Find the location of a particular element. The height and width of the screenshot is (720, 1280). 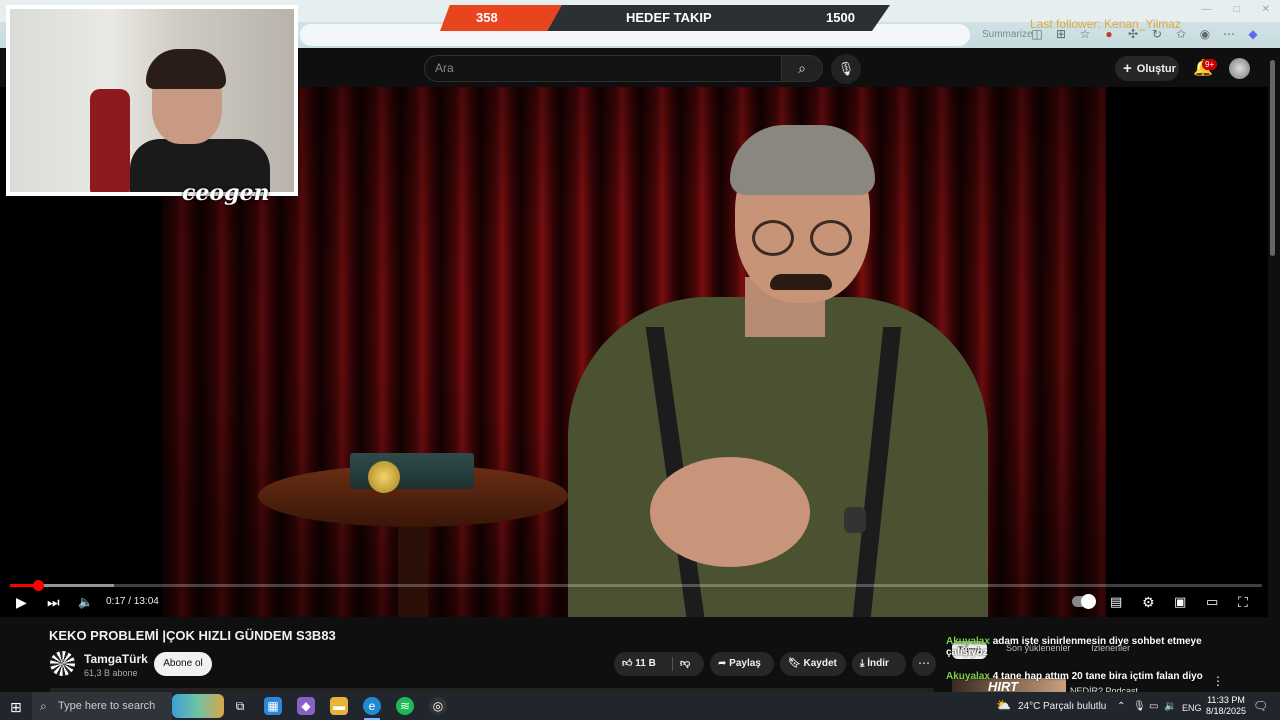

clock-time: 11:33 PM is located at coordinates (1226, 700).